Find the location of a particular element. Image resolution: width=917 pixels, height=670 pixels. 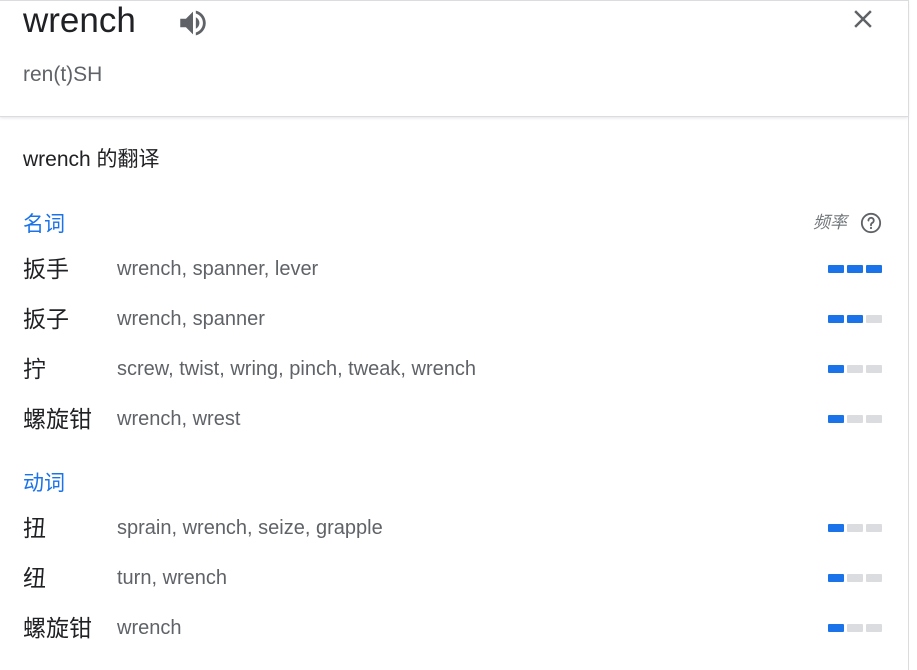

headword: wrench is located at coordinates (79, 20).